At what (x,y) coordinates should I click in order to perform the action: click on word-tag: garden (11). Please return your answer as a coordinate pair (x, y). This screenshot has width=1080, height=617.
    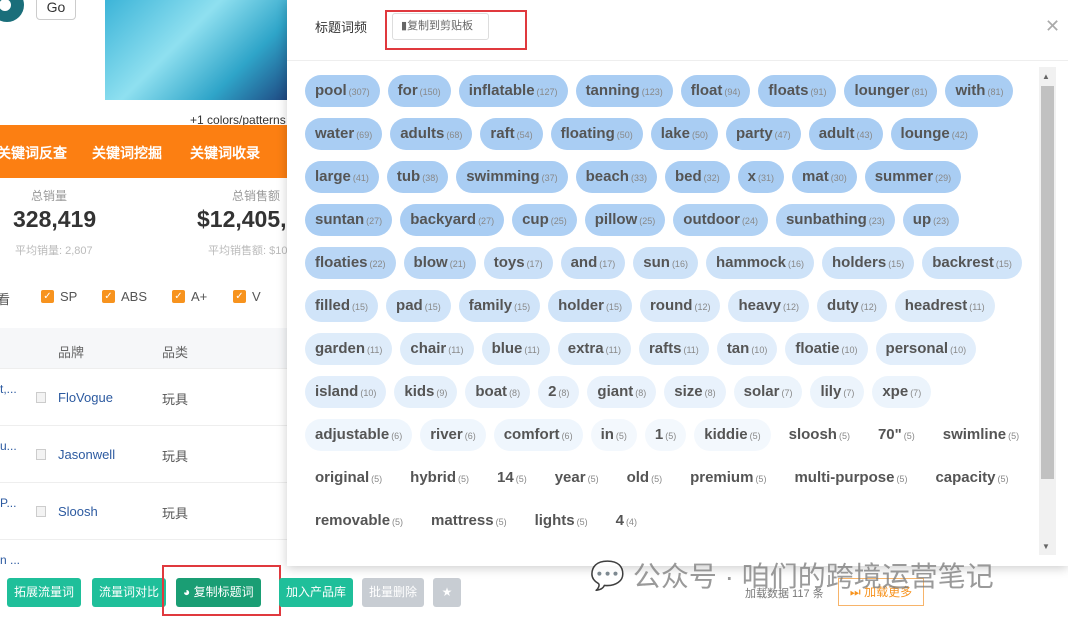
    Looking at the image, I should click on (349, 349).